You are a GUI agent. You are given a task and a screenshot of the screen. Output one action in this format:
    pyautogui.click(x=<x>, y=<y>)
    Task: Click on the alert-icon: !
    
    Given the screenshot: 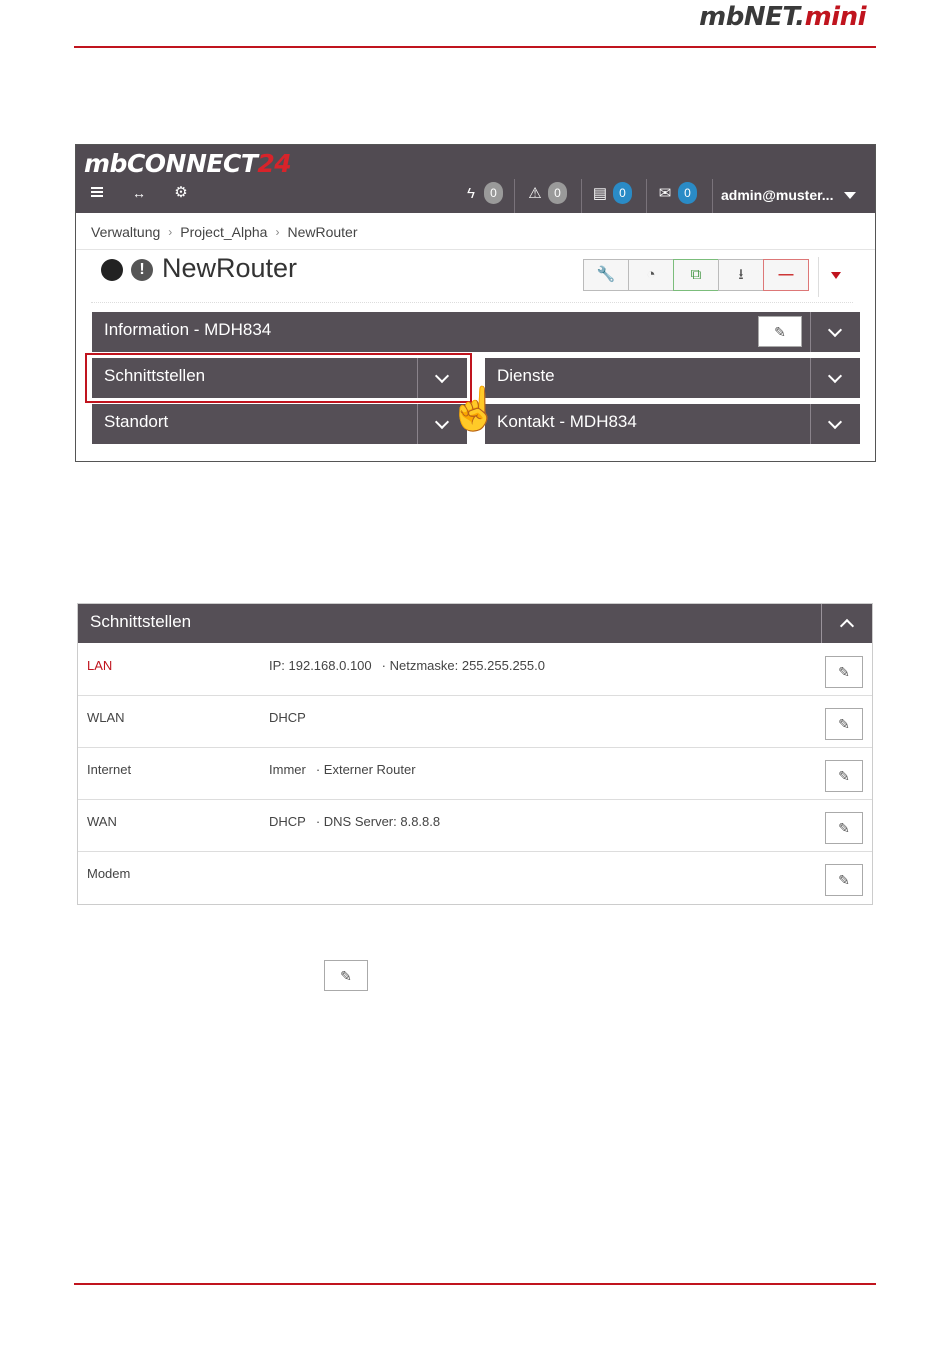 What is the action you would take?
    pyautogui.click(x=142, y=270)
    